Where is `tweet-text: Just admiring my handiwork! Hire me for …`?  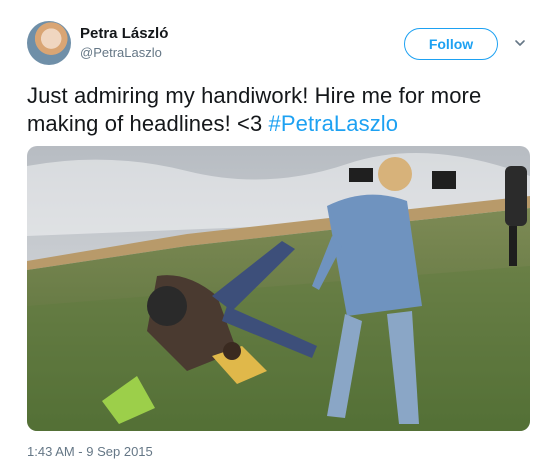
tweet-text: Just admiring my handiwork! Hire me for … is located at coordinates (277, 110).